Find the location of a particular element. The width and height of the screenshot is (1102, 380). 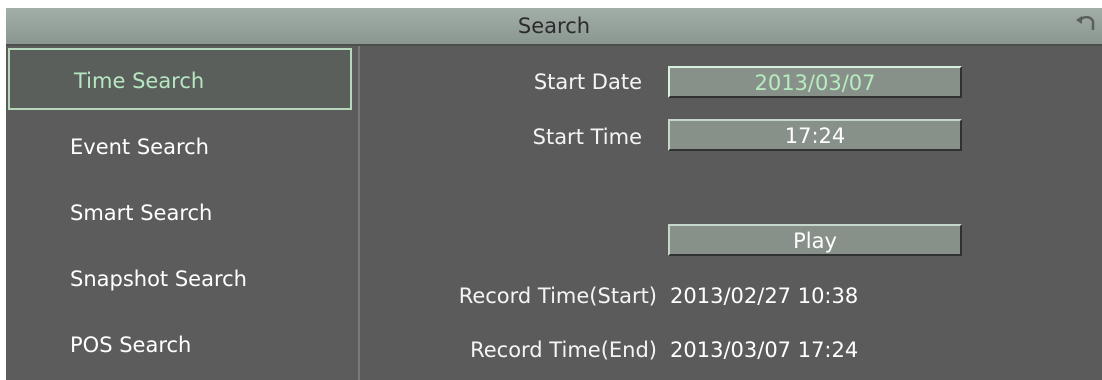

record-end-label: Record Time(End) is located at coordinates (563, 350).